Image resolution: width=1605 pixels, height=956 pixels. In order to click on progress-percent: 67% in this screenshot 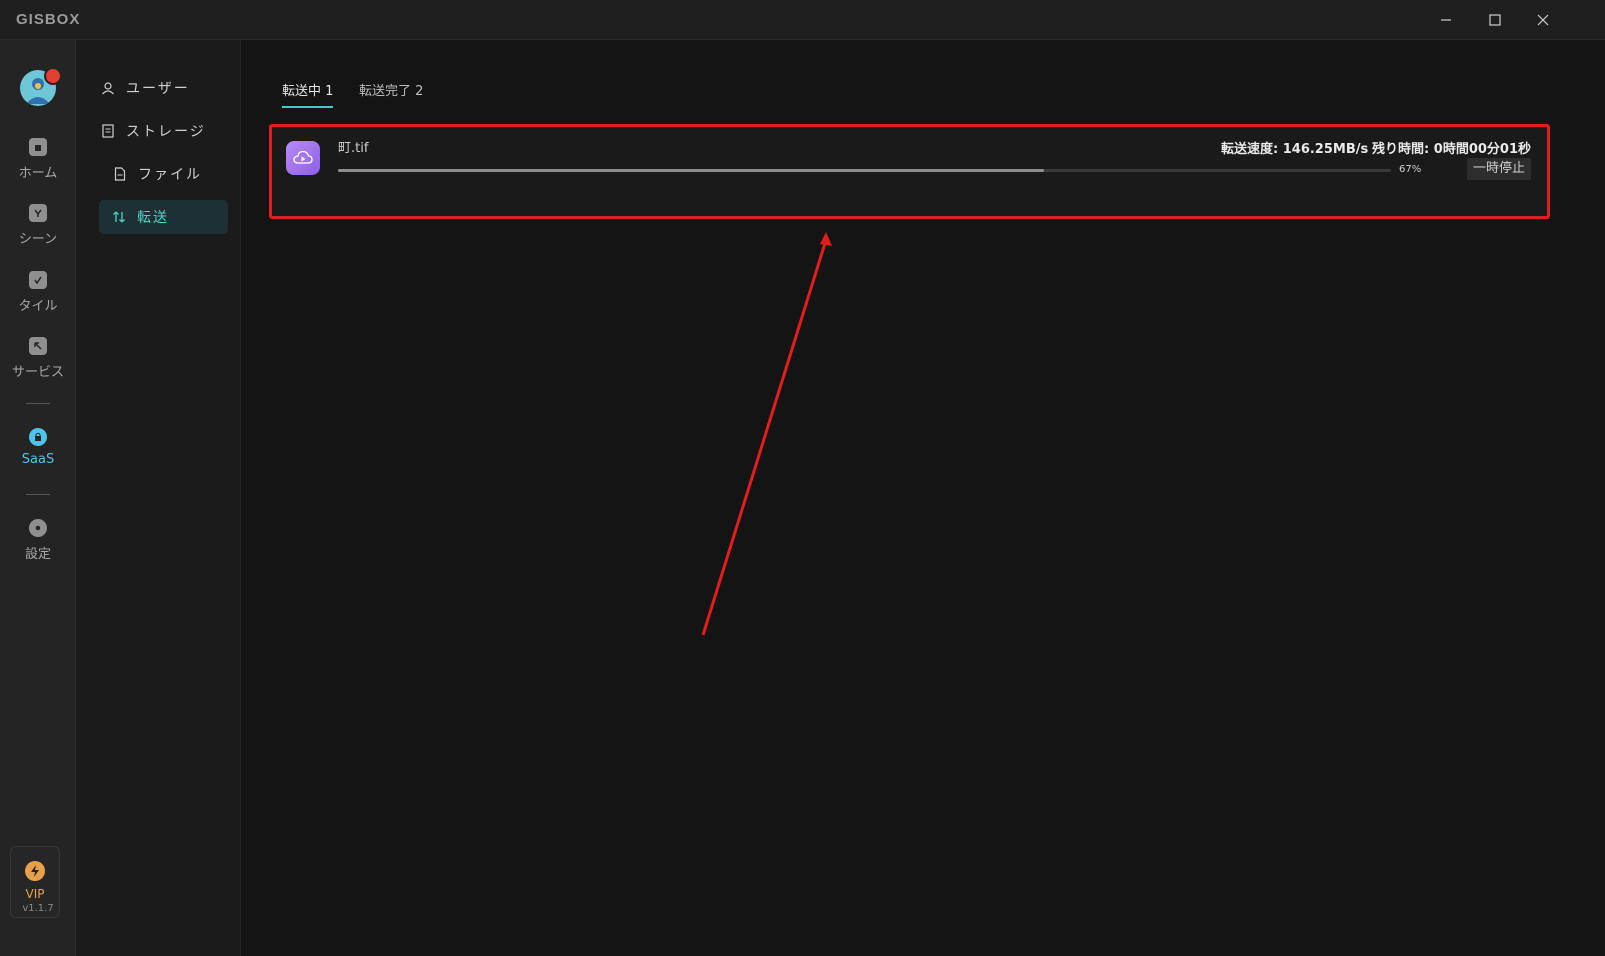, I will do `click(1410, 169)`.